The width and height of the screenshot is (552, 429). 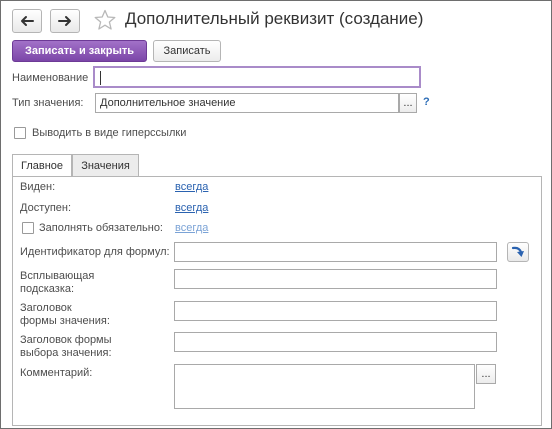 What do you see at coordinates (191, 228) in the screenshot?
I see `required-link: всегда` at bounding box center [191, 228].